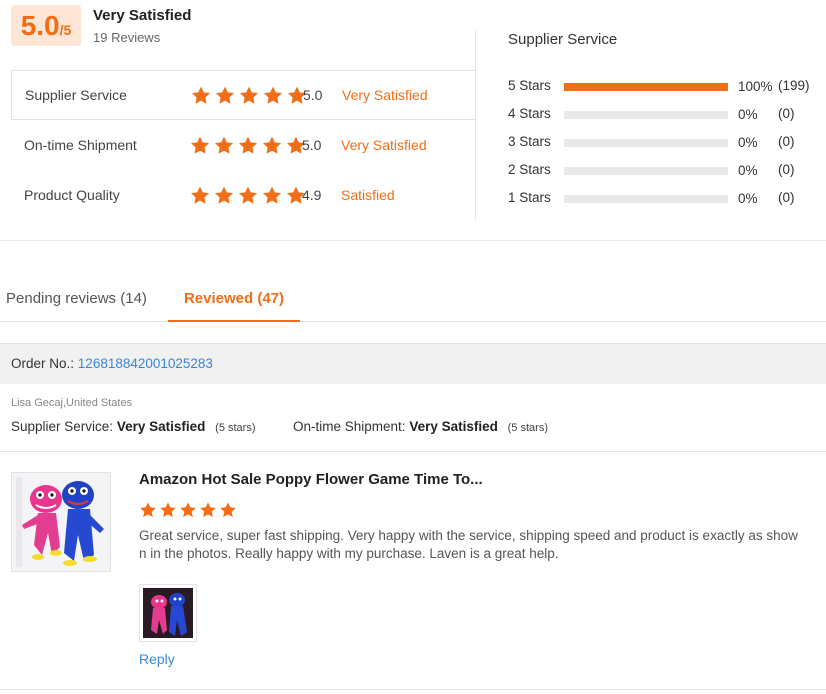 The width and height of the screenshot is (826, 694). I want to click on rating-row-on-time-shipment: On-time Shipment 5.0 Very Satisfied, so click(243, 145).